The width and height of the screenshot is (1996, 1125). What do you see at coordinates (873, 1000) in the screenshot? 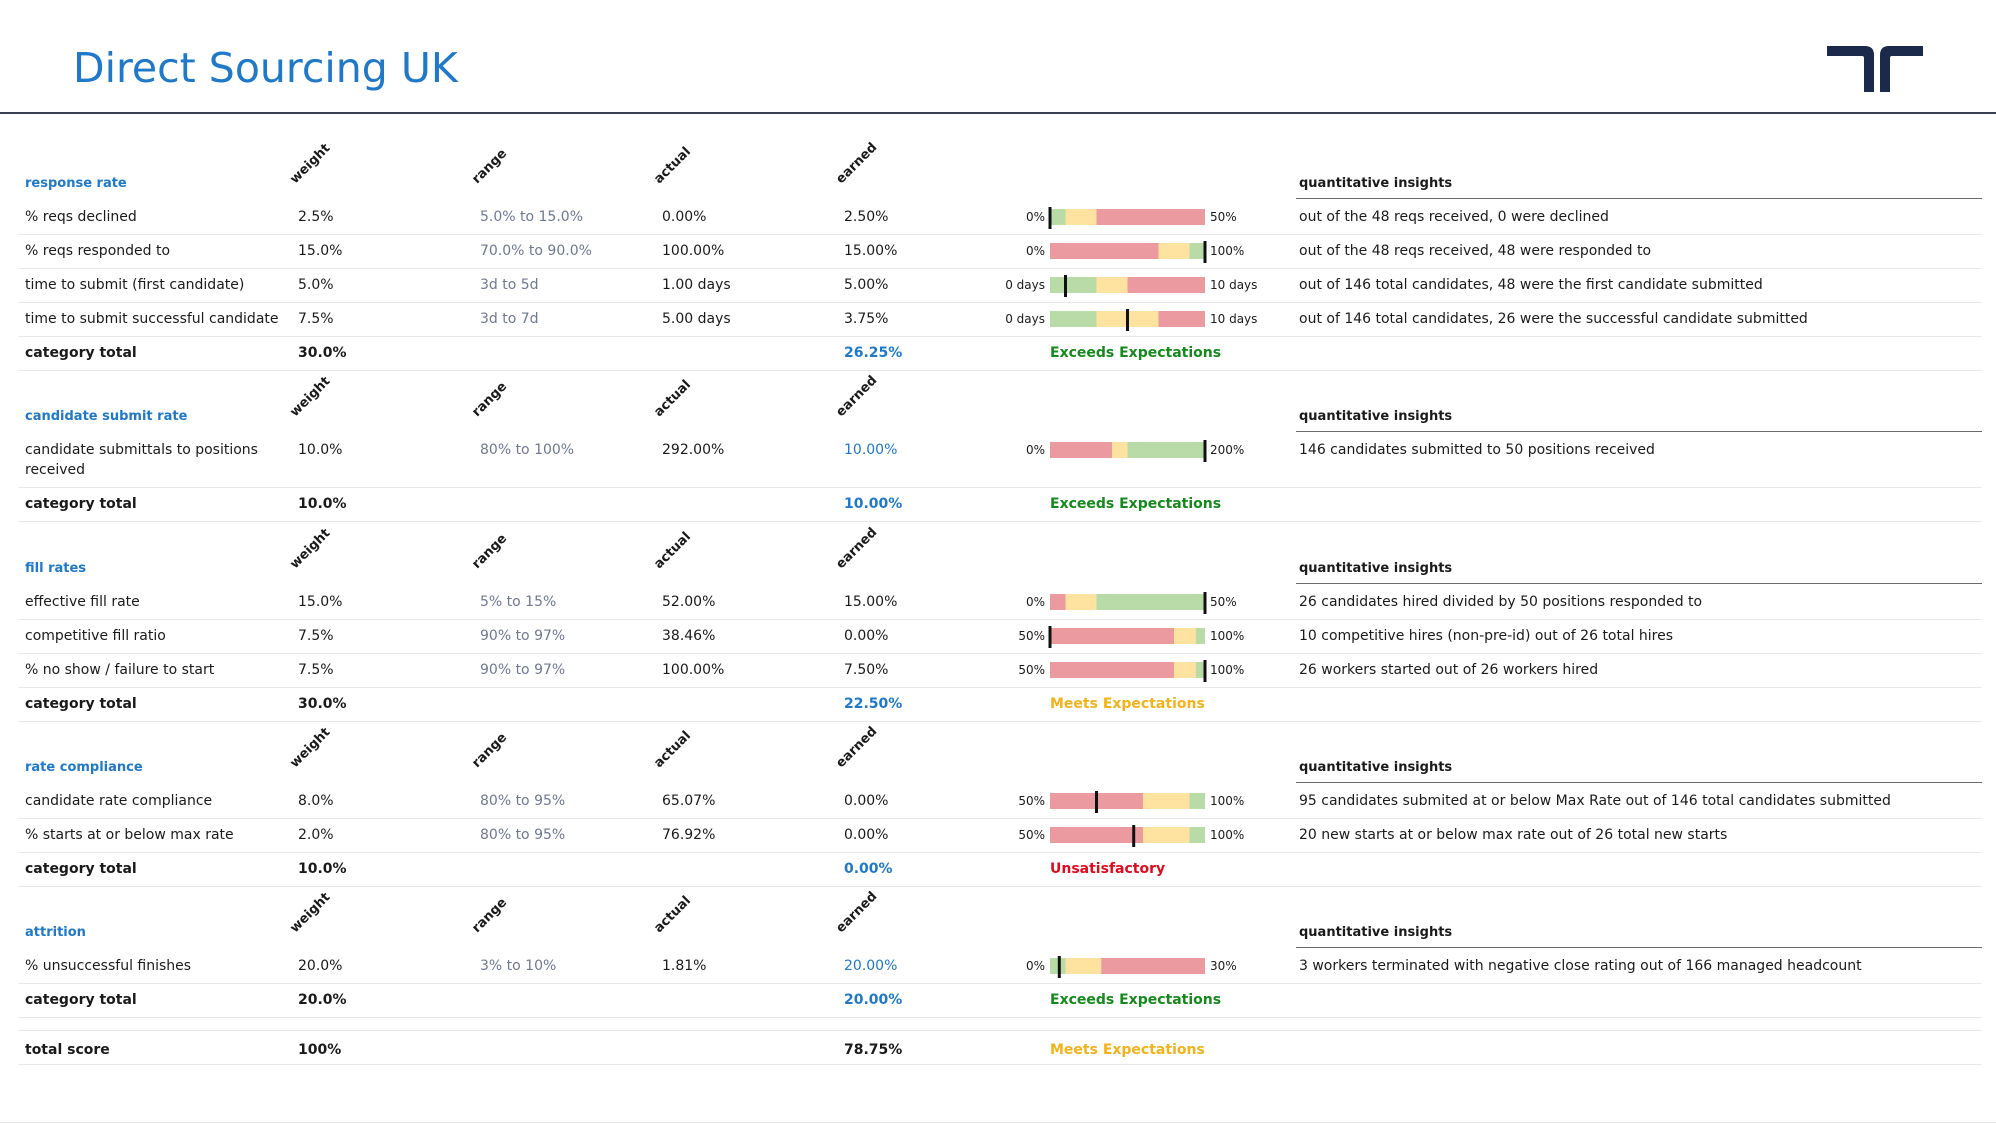
I see `category-total-earned: 20.00%` at bounding box center [873, 1000].